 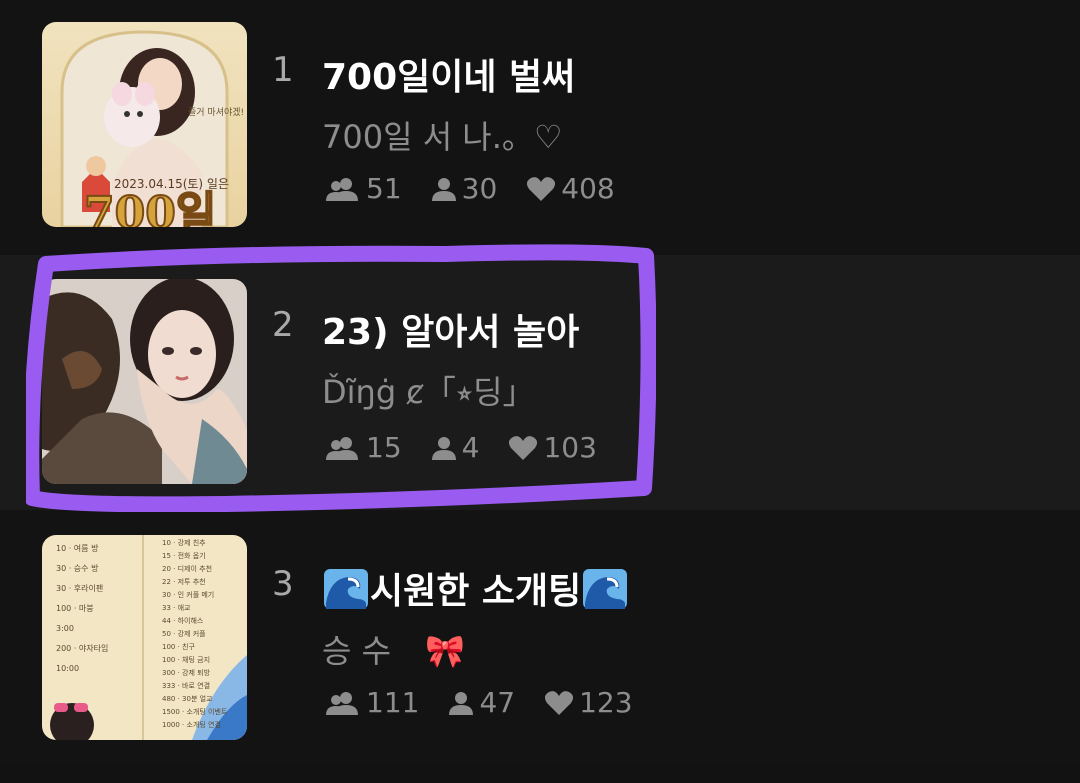 I want to click on member-count: 51, so click(x=364, y=188).